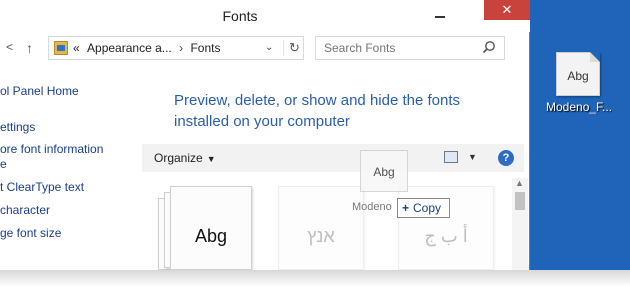 The height and width of the screenshot is (287, 630). I want to click on organize-caret-icon: ▼, so click(211, 159).